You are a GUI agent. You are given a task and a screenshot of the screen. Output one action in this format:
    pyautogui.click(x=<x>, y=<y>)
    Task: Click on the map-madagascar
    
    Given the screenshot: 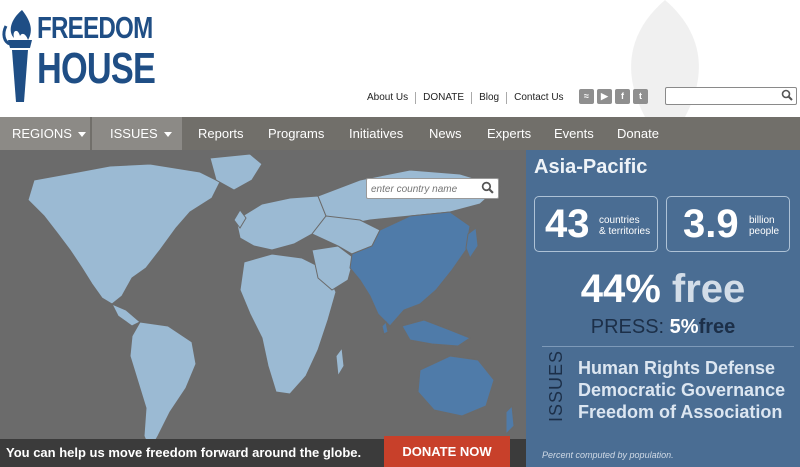 What is the action you would take?
    pyautogui.click(x=340, y=362)
    